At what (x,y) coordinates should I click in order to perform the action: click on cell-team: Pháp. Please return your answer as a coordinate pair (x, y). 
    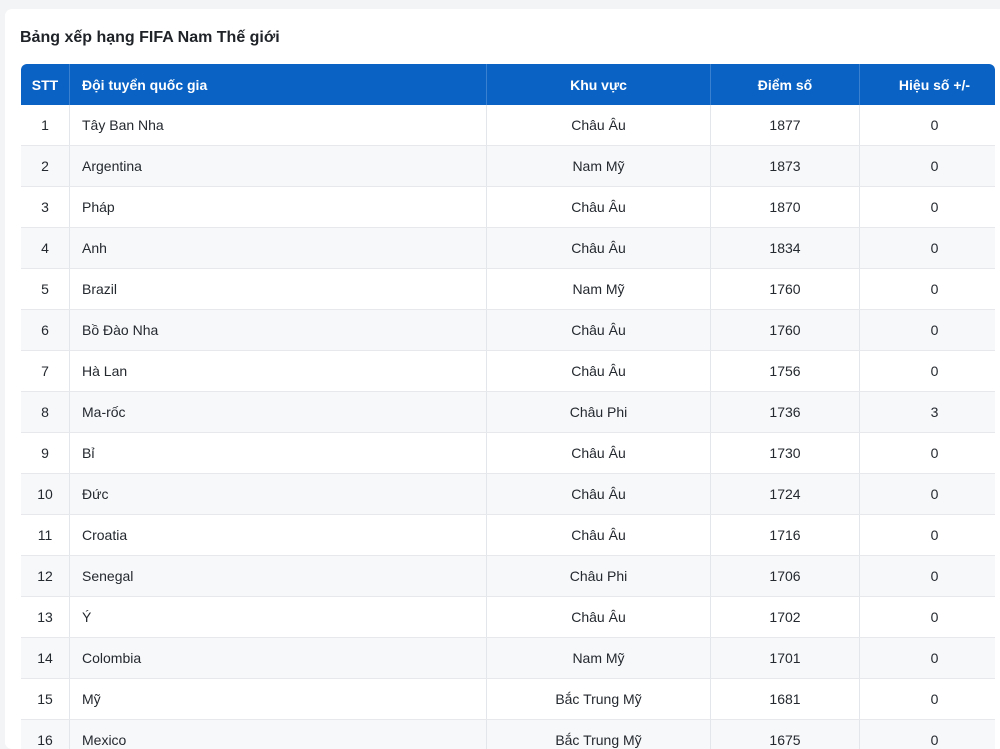
    Looking at the image, I should click on (278, 207).